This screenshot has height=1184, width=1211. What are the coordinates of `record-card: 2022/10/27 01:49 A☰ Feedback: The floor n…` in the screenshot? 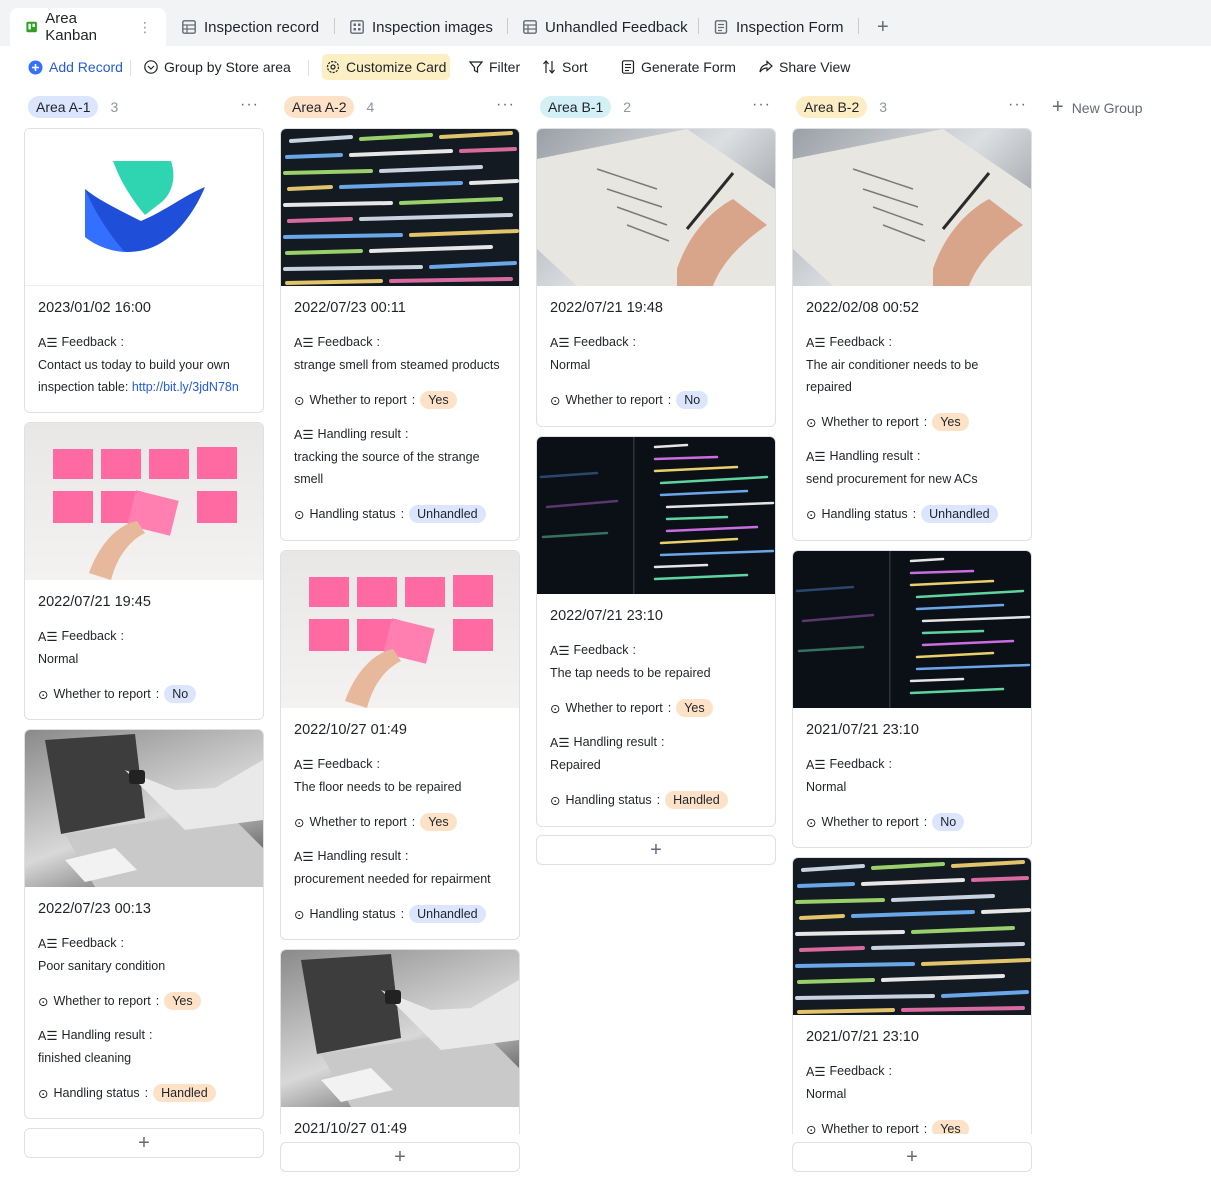 It's located at (400, 745).